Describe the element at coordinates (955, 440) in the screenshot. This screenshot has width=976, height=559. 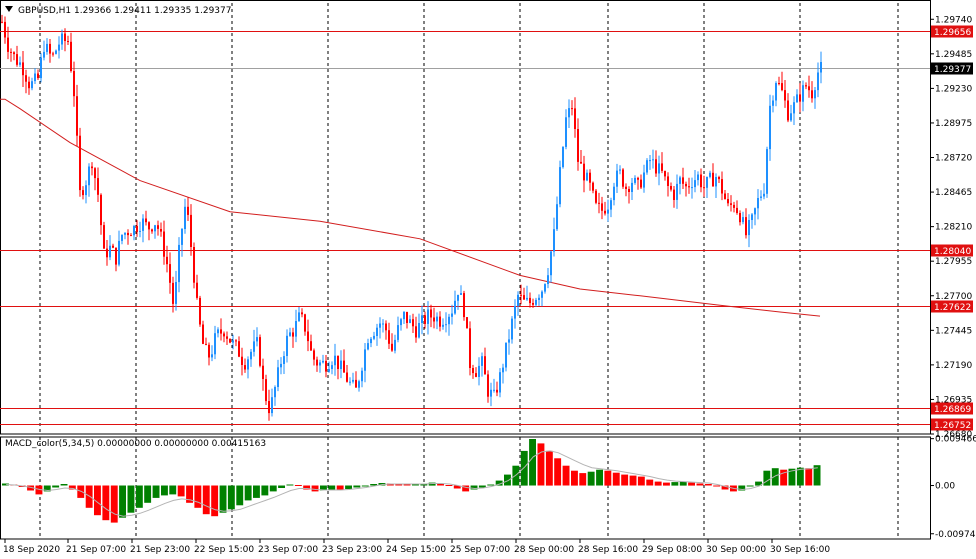
I see `macd-y-tick-label: 0.0094662` at that location.